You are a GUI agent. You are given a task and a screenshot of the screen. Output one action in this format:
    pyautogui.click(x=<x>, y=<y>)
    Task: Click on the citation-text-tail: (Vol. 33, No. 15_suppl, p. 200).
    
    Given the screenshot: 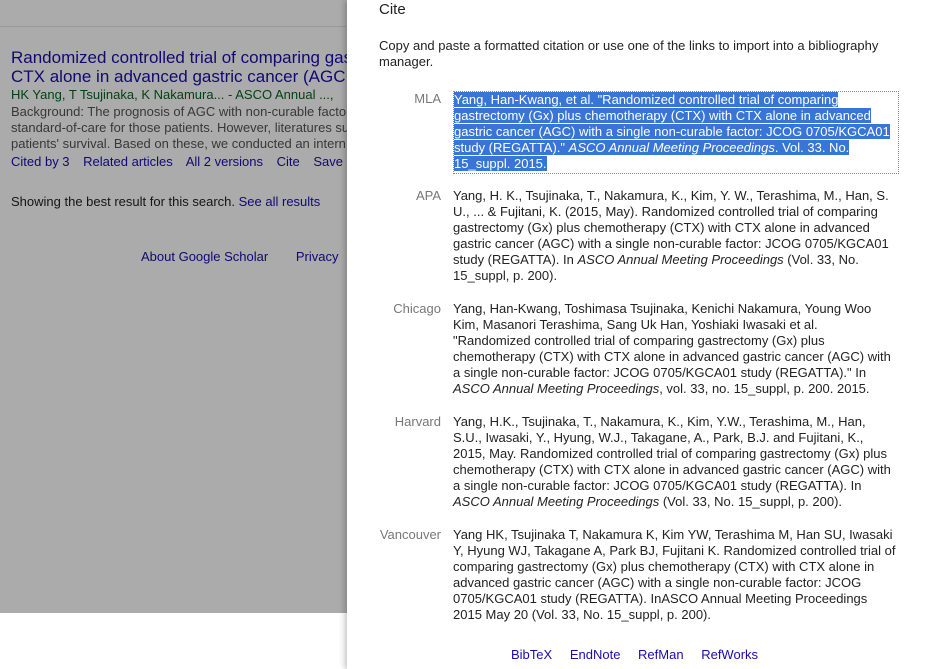 What is the action you would take?
    pyautogui.click(x=750, y=501)
    